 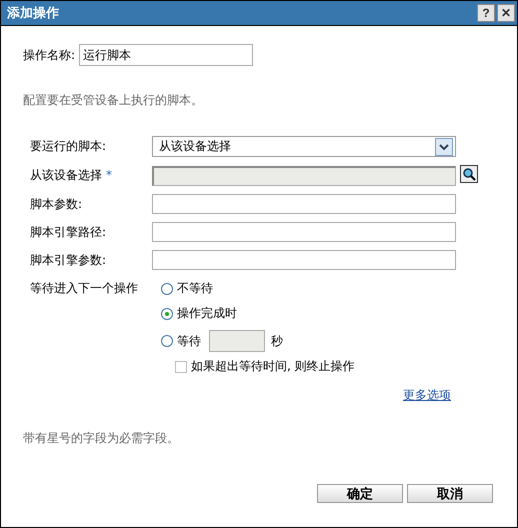 I want to click on script-select: 从该设备选择, so click(x=304, y=146).